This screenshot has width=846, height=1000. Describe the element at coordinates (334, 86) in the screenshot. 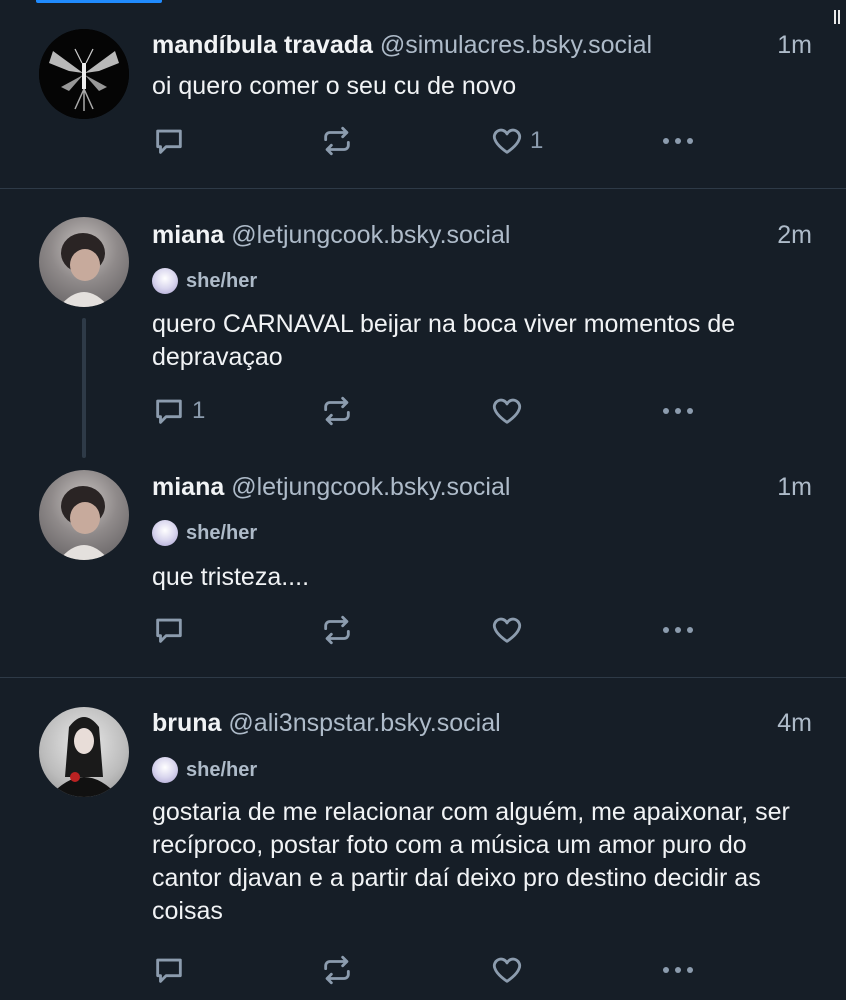

I see `post-text: oi quero comer o seu cu de novo` at that location.